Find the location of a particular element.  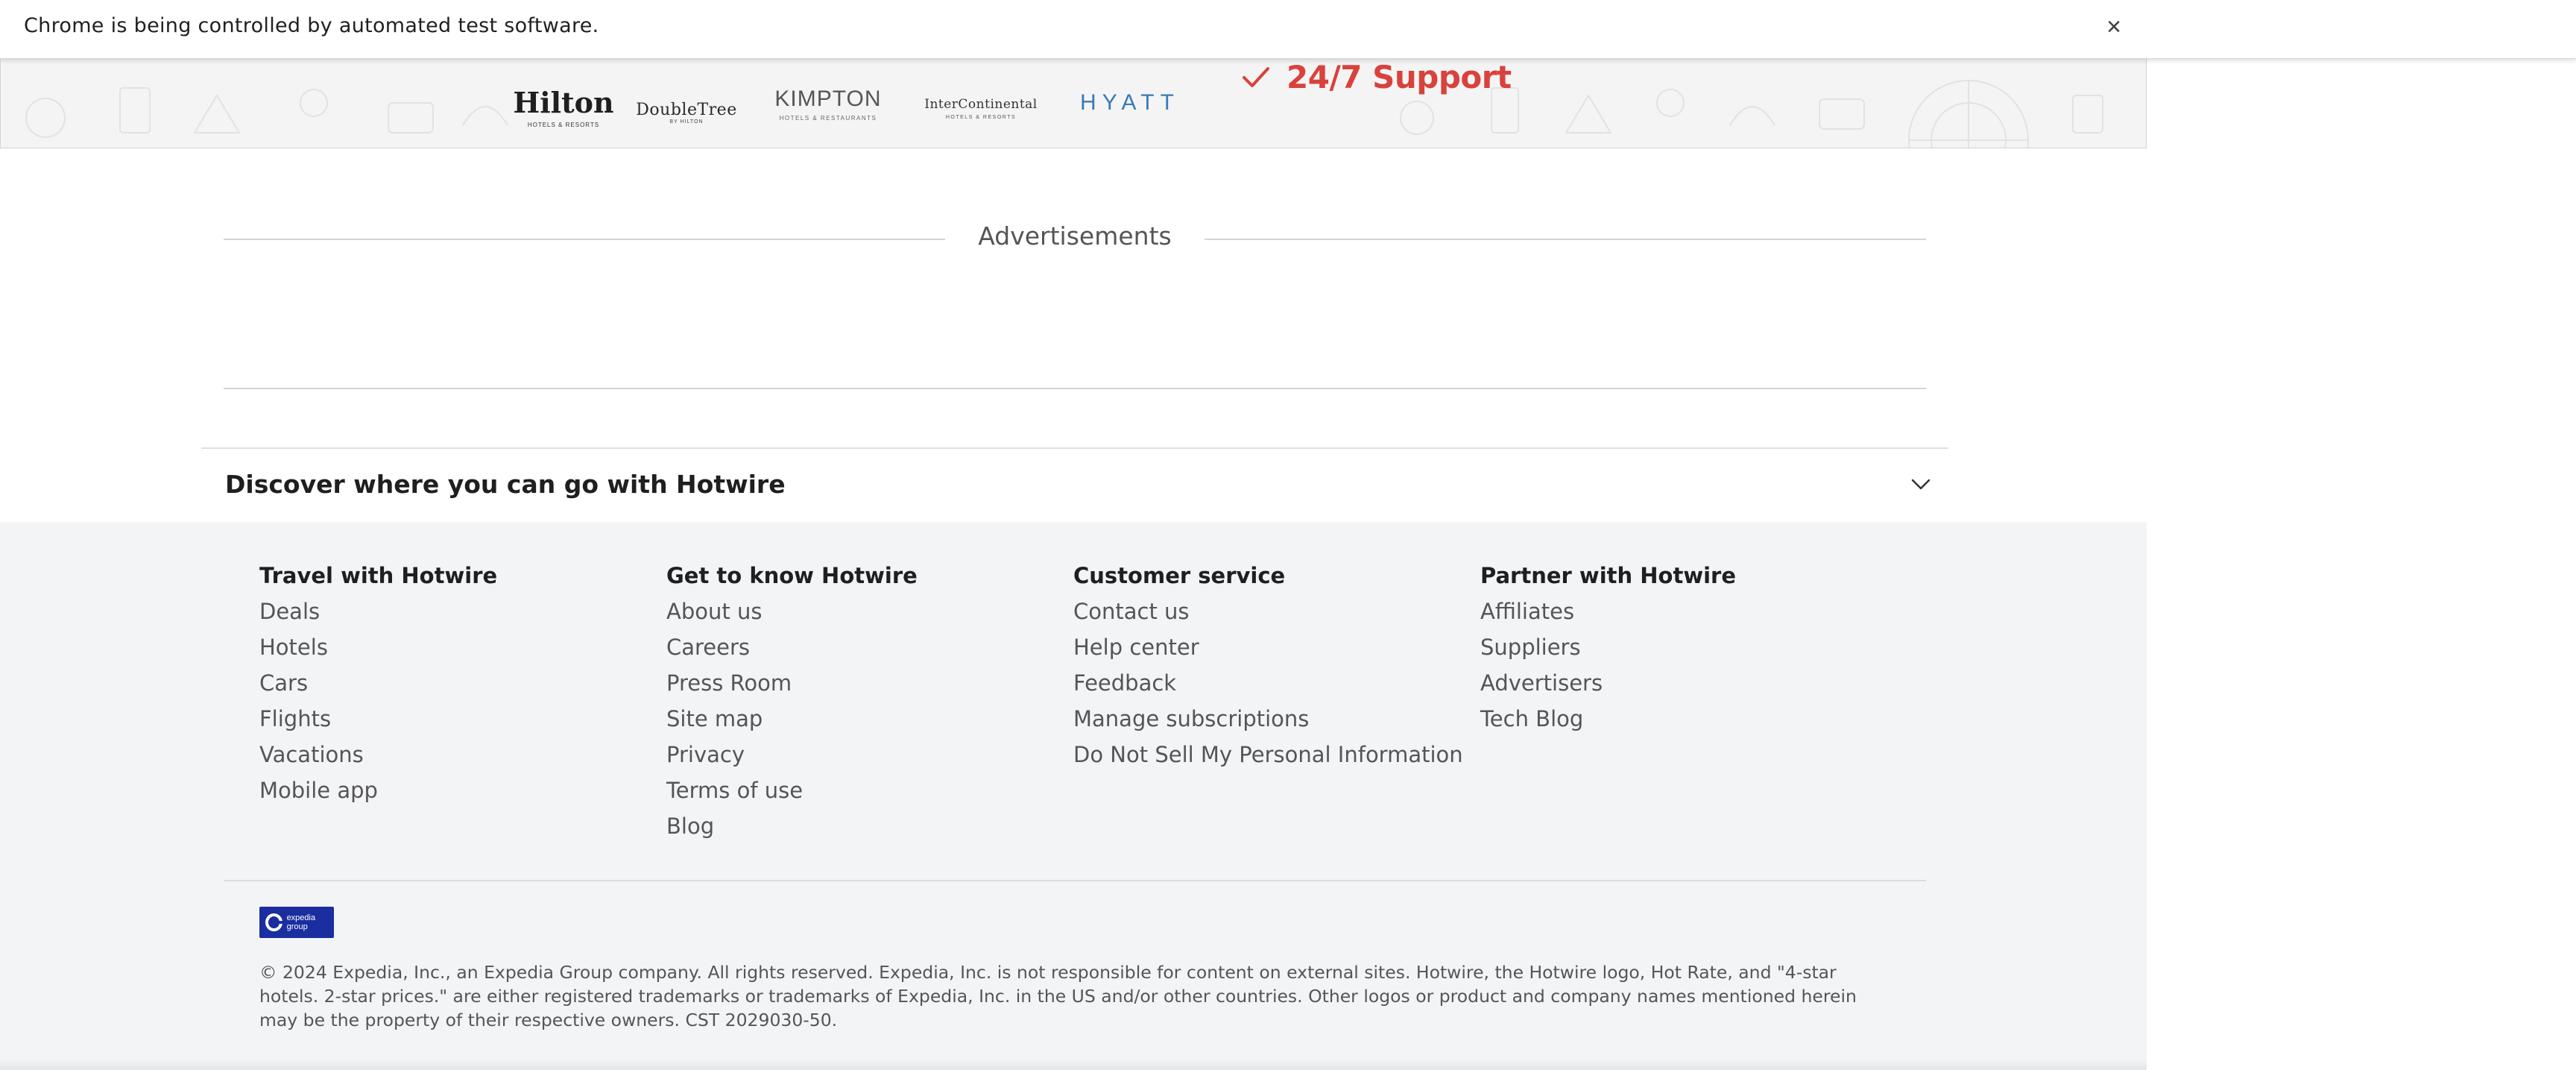

support-badge: 24/7 Support is located at coordinates (1376, 76).